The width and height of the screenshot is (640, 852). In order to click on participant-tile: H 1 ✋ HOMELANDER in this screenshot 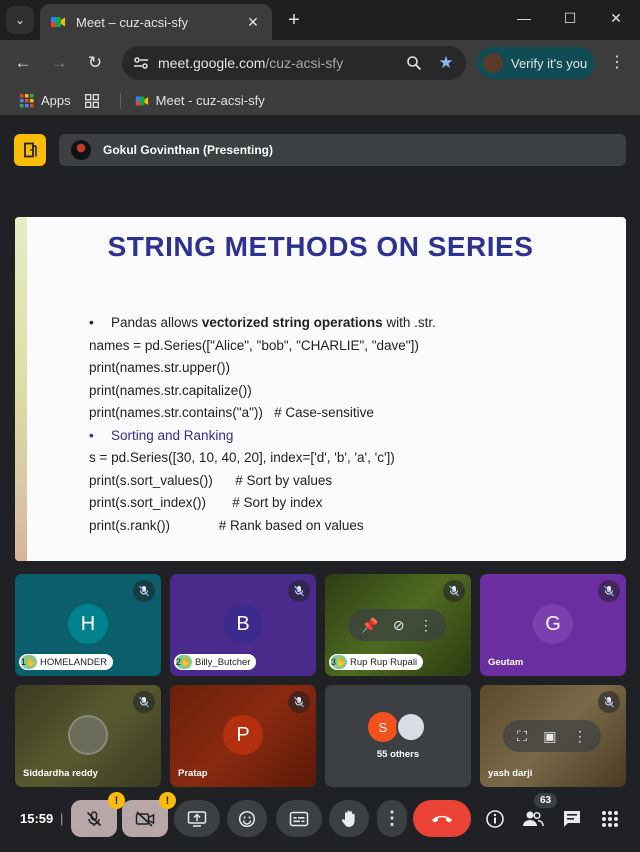, I will do `click(88, 625)`.